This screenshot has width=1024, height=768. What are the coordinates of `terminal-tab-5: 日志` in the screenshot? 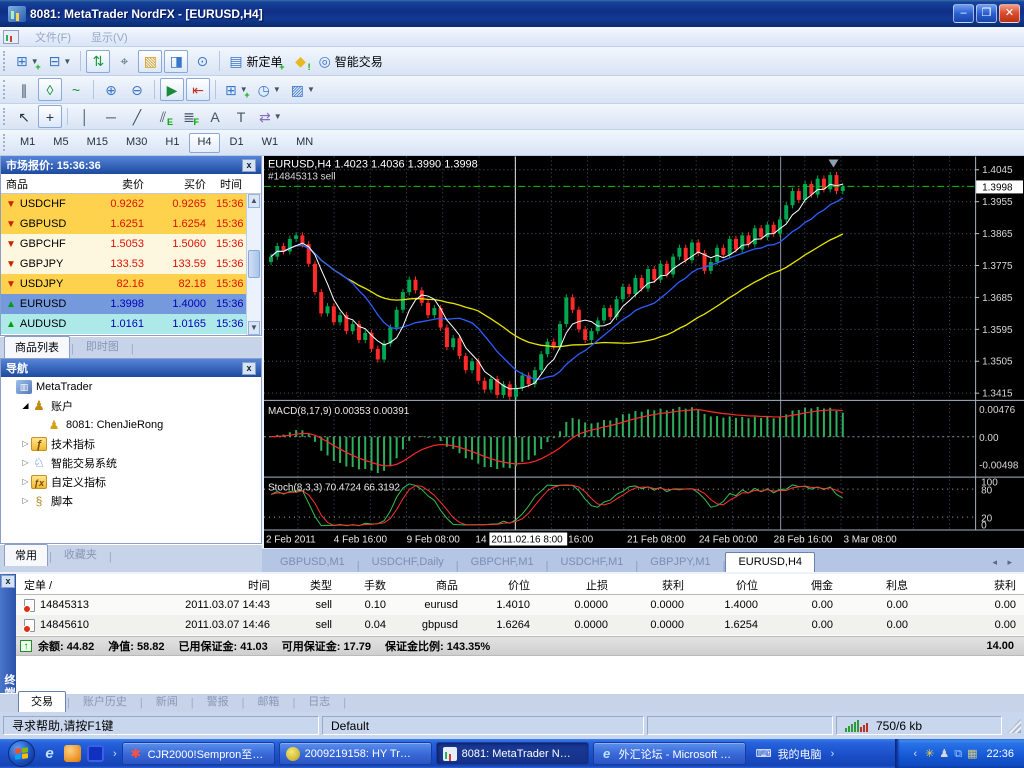 It's located at (319, 702).